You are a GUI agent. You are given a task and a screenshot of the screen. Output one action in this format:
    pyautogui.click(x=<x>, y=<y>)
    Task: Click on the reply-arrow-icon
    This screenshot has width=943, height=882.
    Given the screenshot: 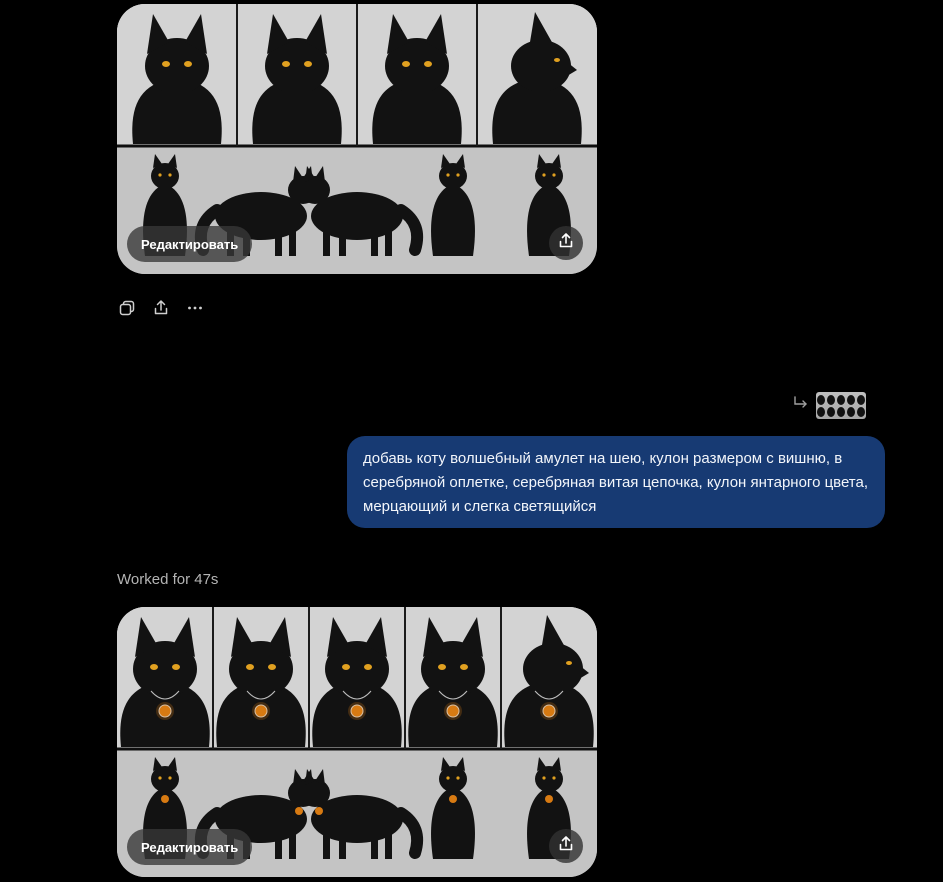 What is the action you would take?
    pyautogui.click(x=801, y=405)
    